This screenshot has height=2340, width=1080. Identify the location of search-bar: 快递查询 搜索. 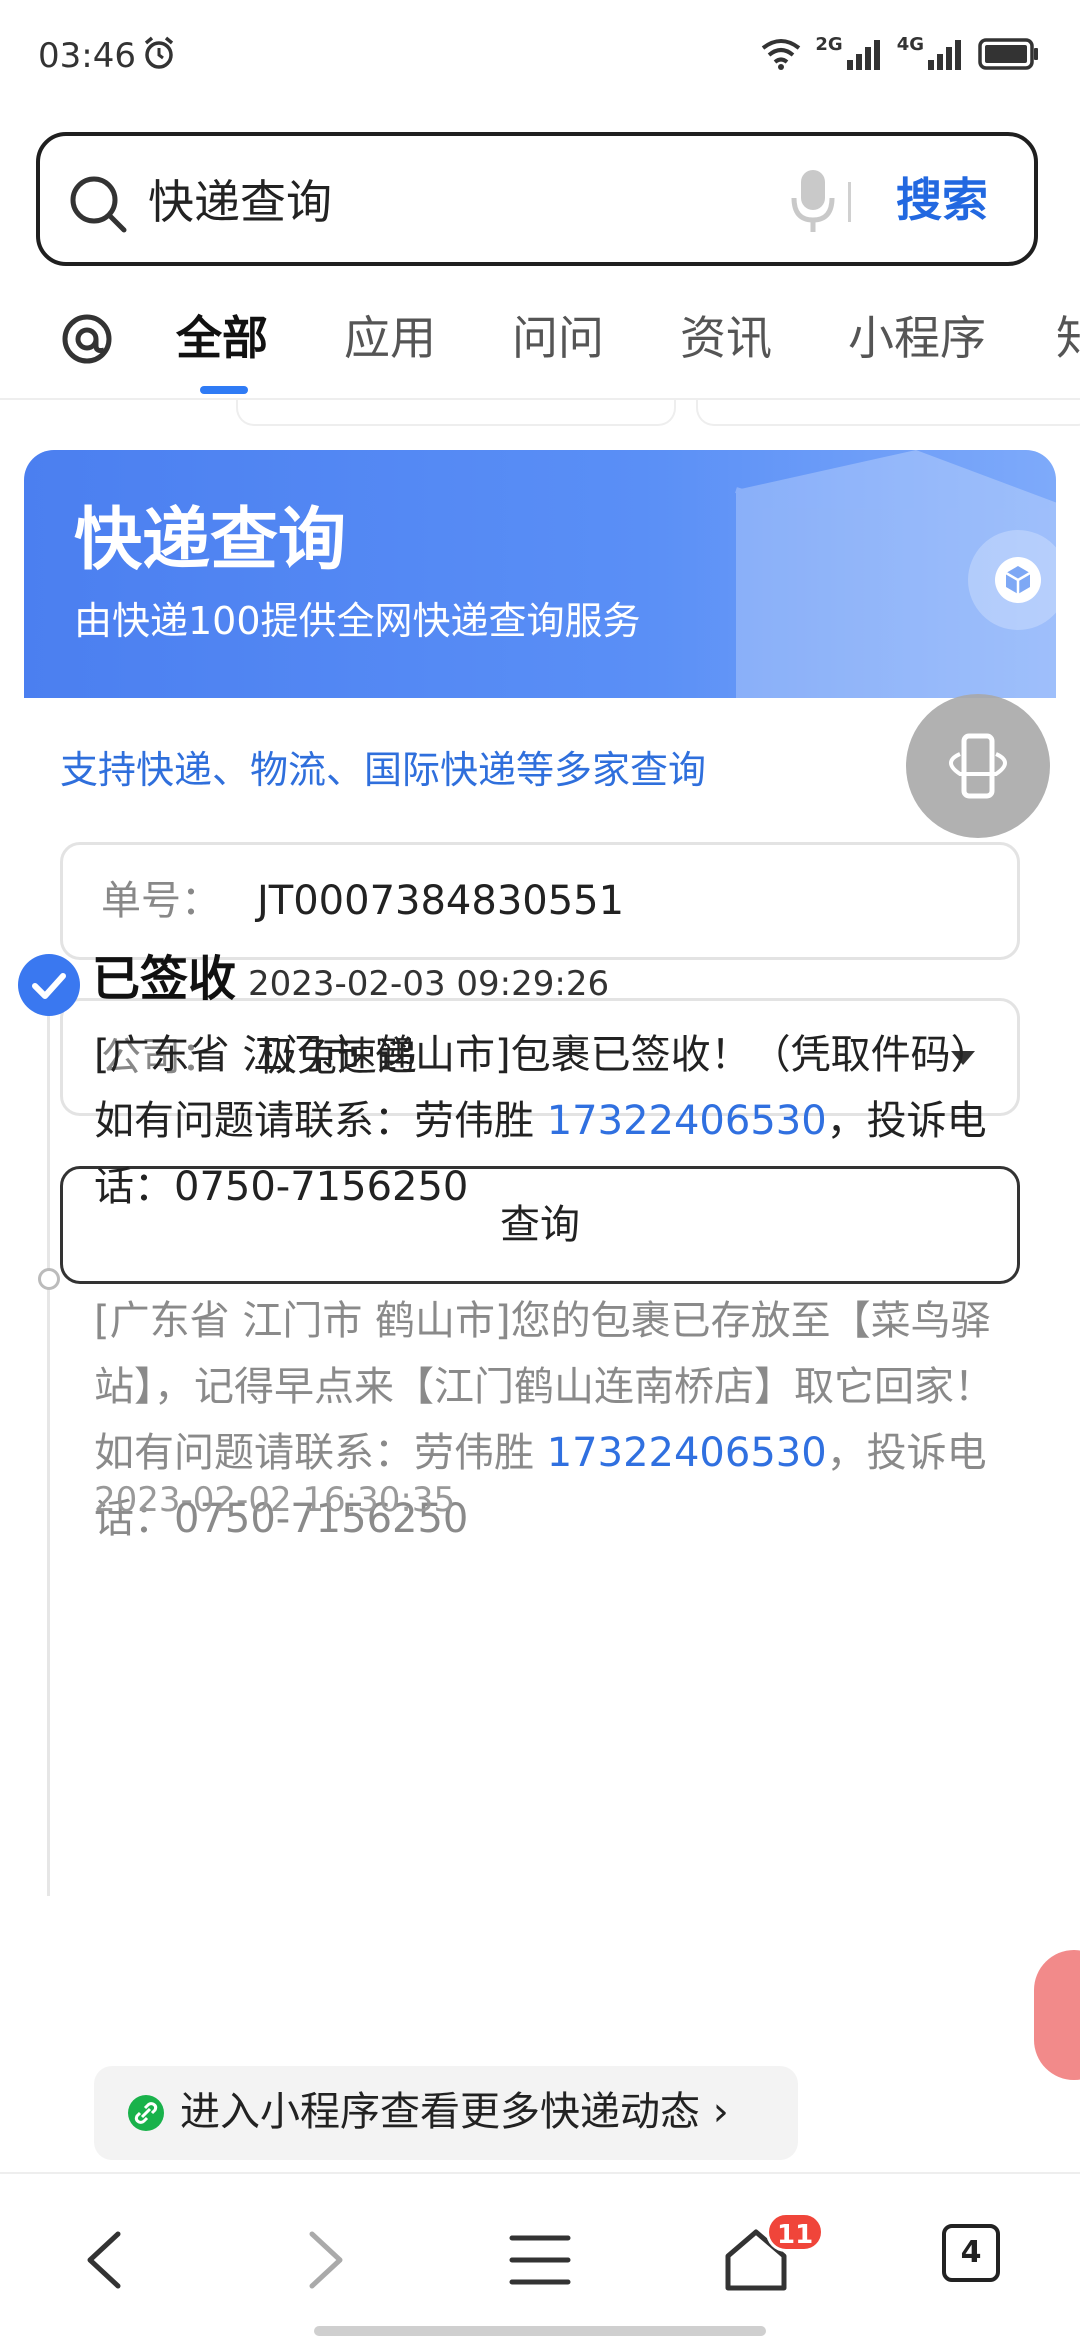
(537, 199).